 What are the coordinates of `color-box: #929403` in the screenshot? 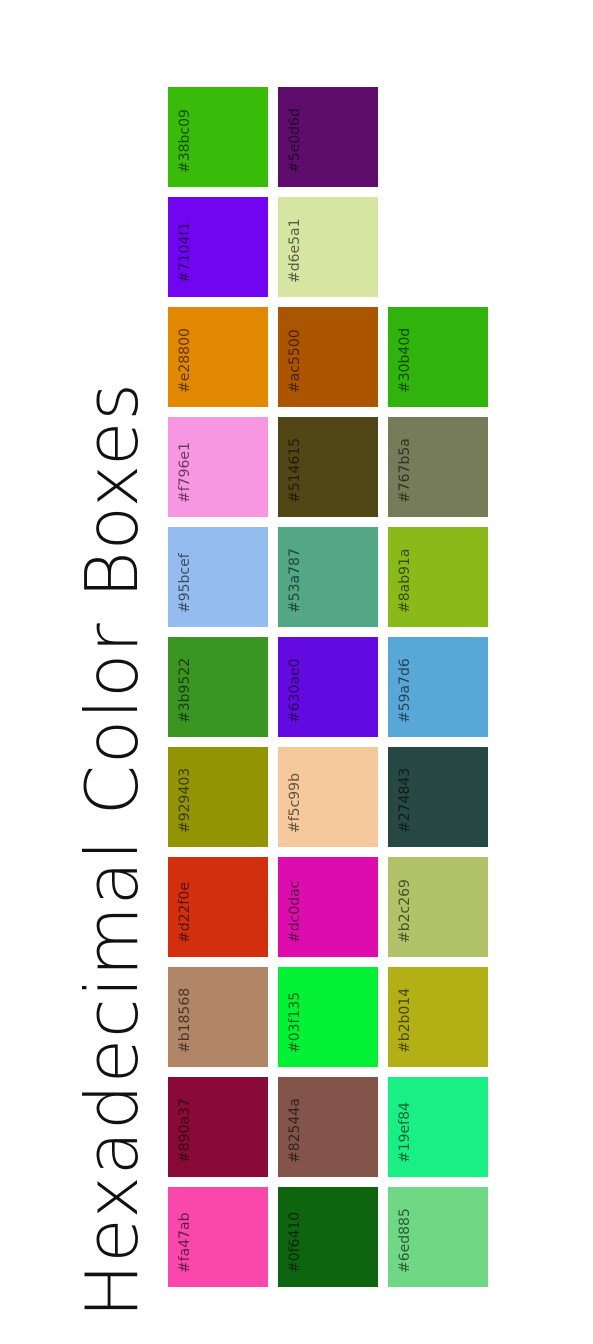 It's located at (218, 797).